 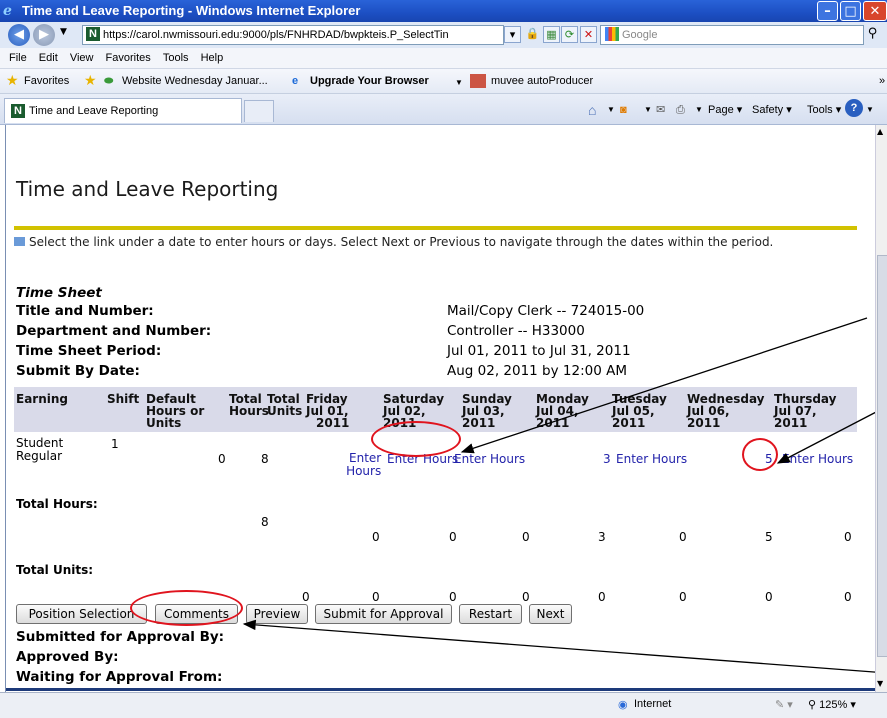 I want to click on zoom-control: ⚲ 125% ▾, so click(x=832, y=704).